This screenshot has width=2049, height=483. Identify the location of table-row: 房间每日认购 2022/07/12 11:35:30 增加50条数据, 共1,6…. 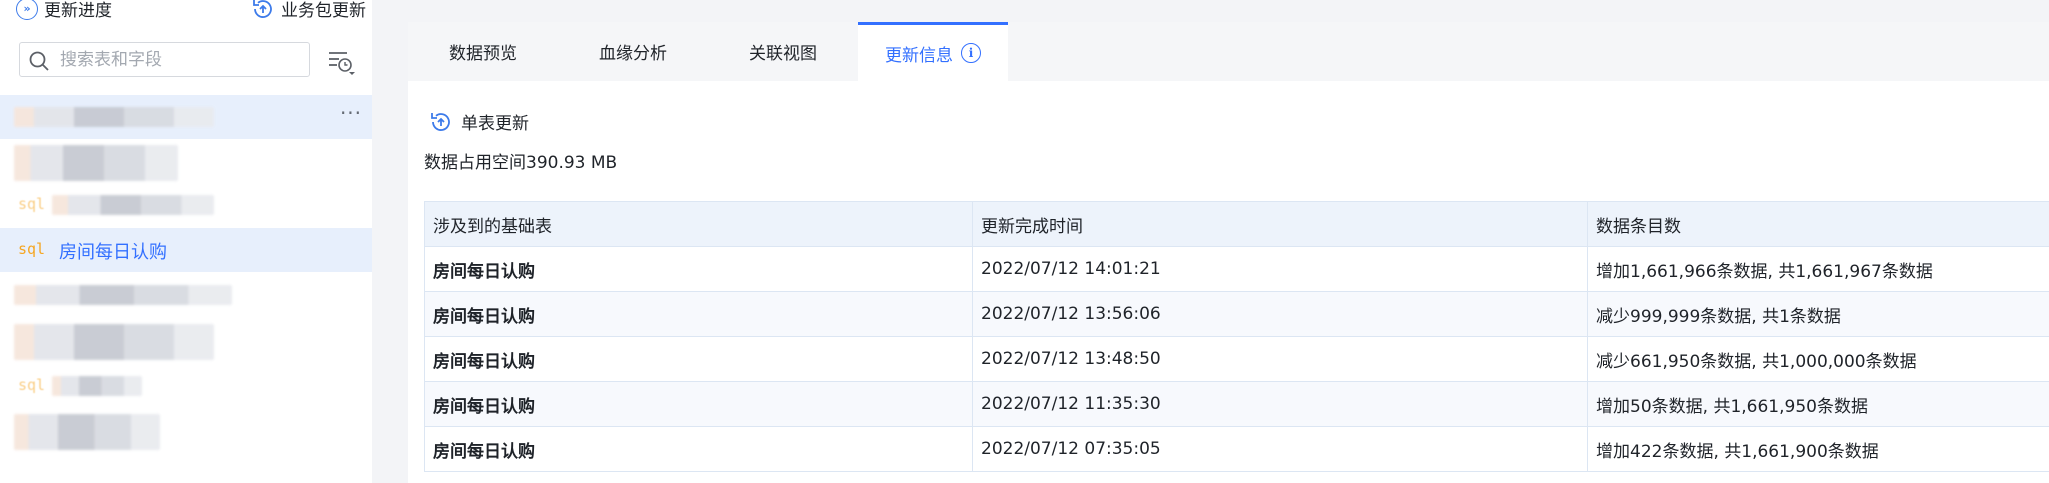
(1236, 404).